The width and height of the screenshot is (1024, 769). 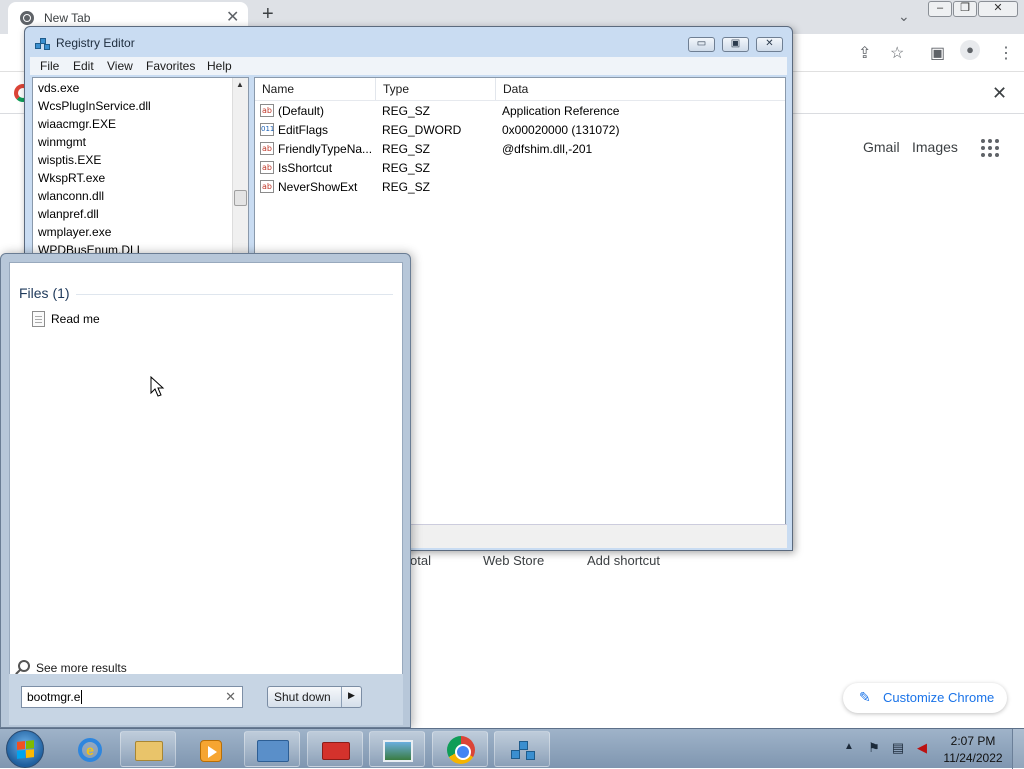 What do you see at coordinates (973, 758) in the screenshot?
I see `clock-date: 11/24/2022` at bounding box center [973, 758].